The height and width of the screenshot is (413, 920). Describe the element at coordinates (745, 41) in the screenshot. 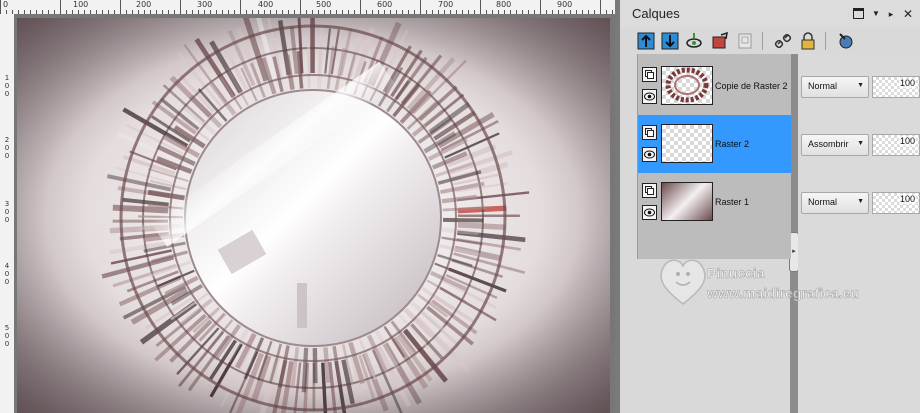

I see `promote-layer-icon` at that location.